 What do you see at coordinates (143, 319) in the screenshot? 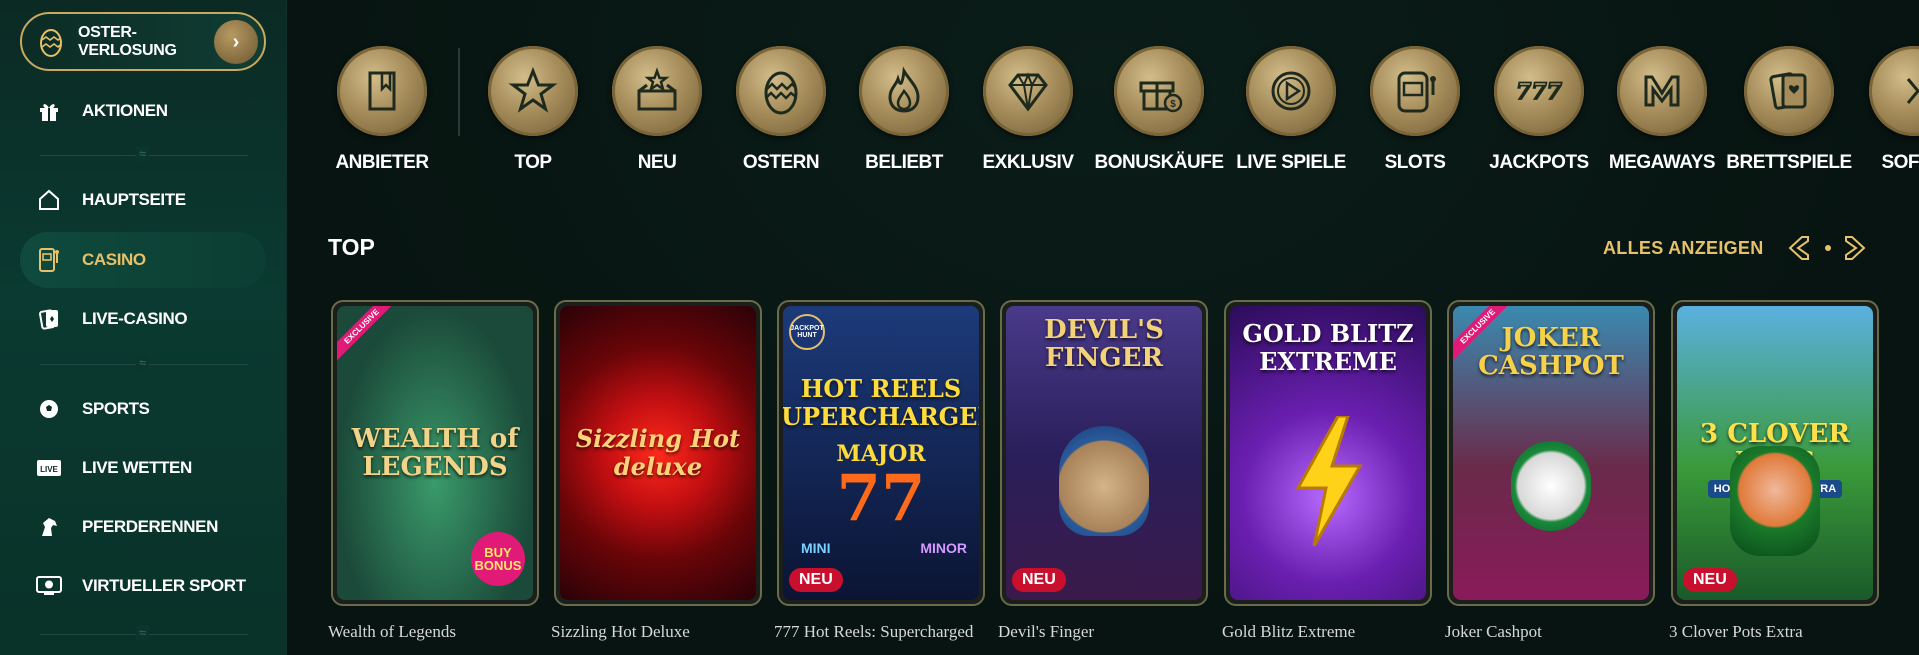
I see `sidebar-item-live-casino: LIVE-CASINO` at bounding box center [143, 319].